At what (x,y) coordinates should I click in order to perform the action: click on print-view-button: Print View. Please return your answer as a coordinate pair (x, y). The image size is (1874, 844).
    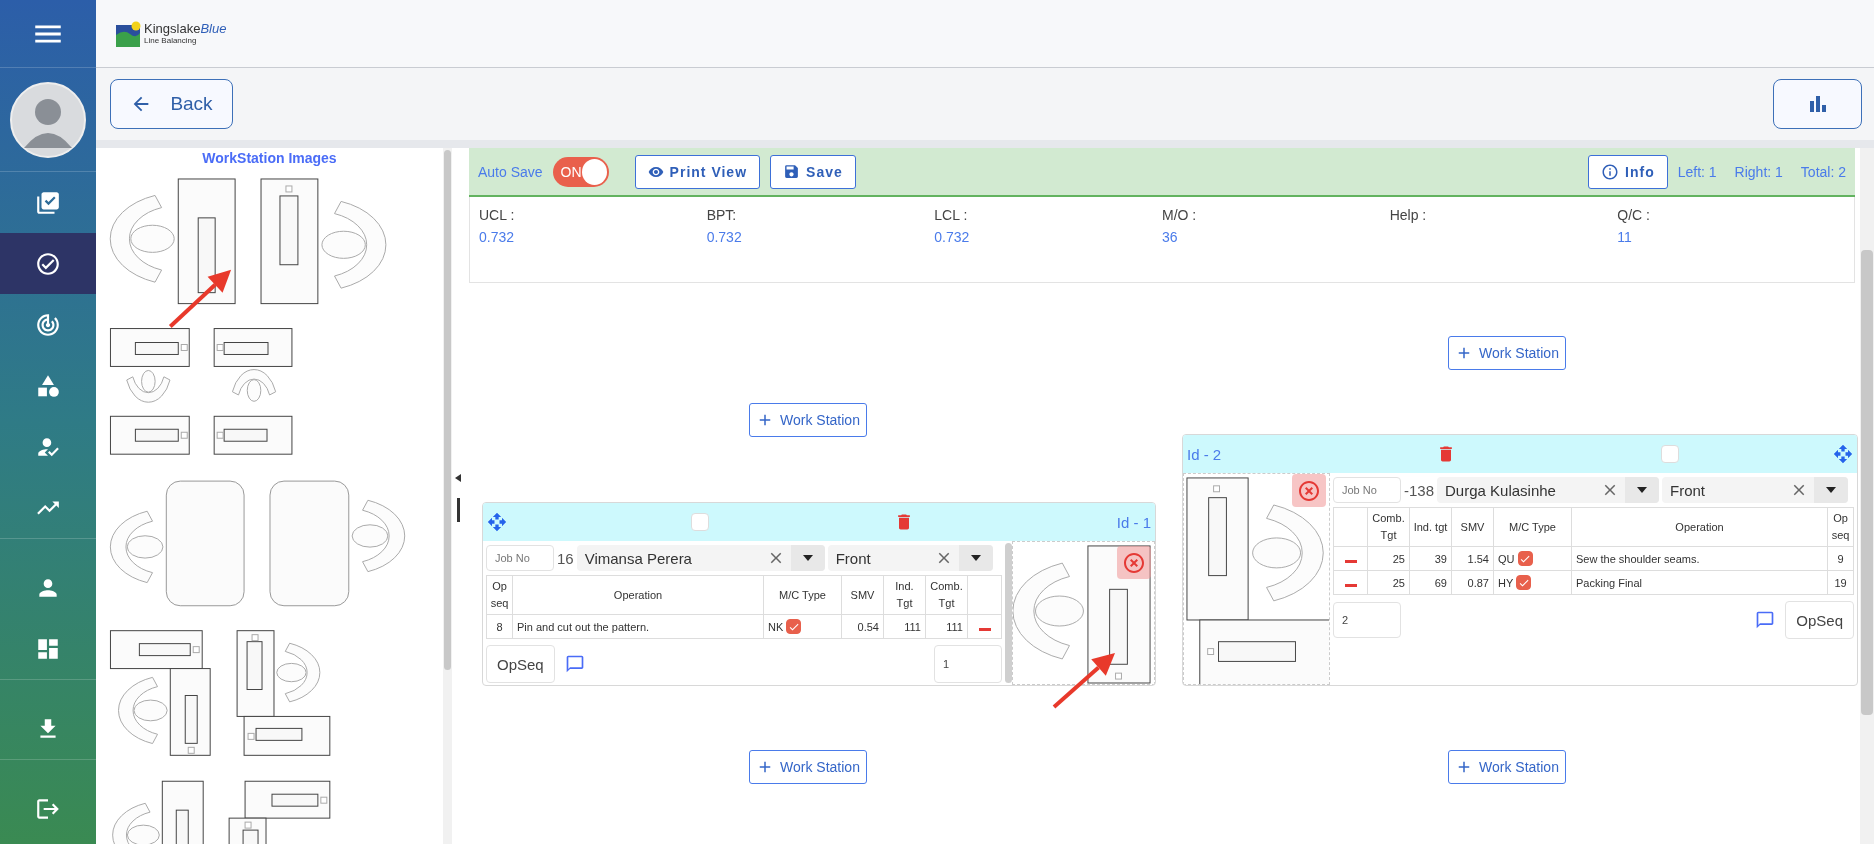
    Looking at the image, I should click on (697, 171).